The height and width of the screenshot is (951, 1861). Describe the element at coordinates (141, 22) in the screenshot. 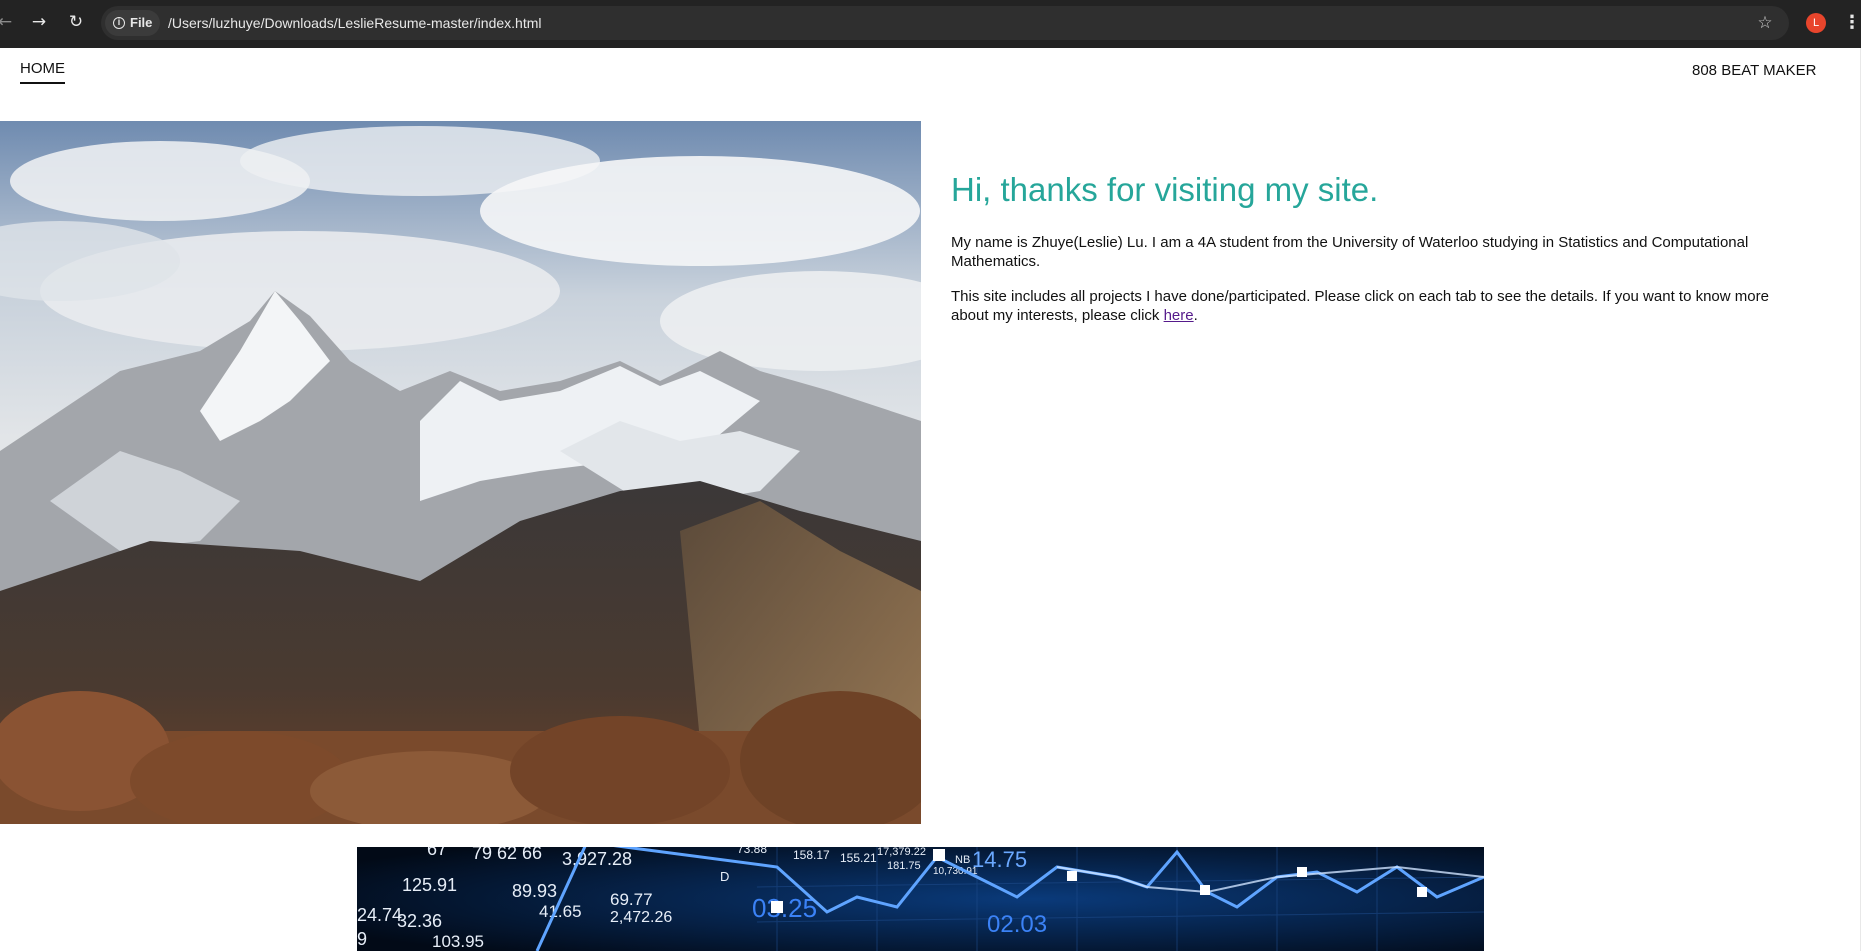

I see `site-info-label: File` at that location.